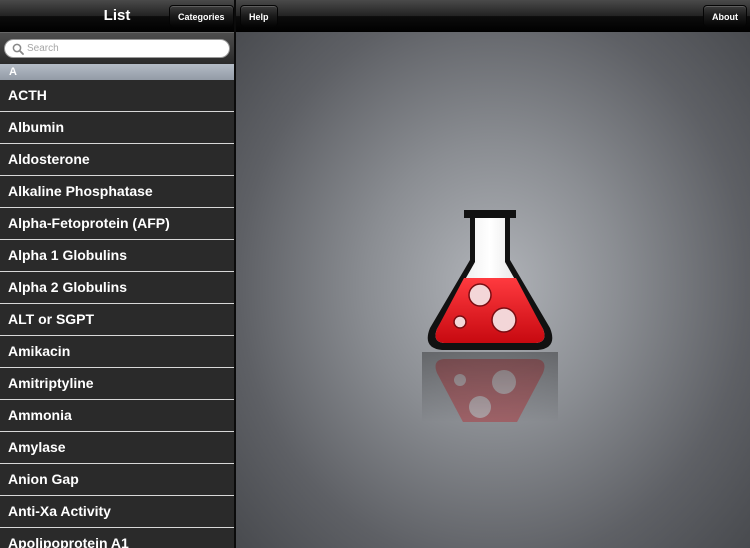 This screenshot has width=750, height=548. I want to click on list-item: ALT or SGPT, so click(117, 320).